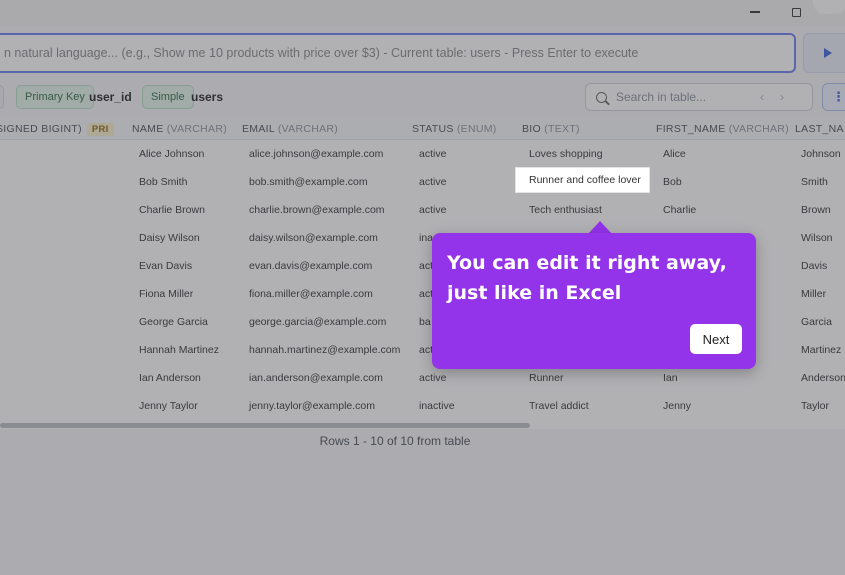 The height and width of the screenshot is (575, 845). Describe the element at coordinates (828, 53) in the screenshot. I see `play-icon` at that location.